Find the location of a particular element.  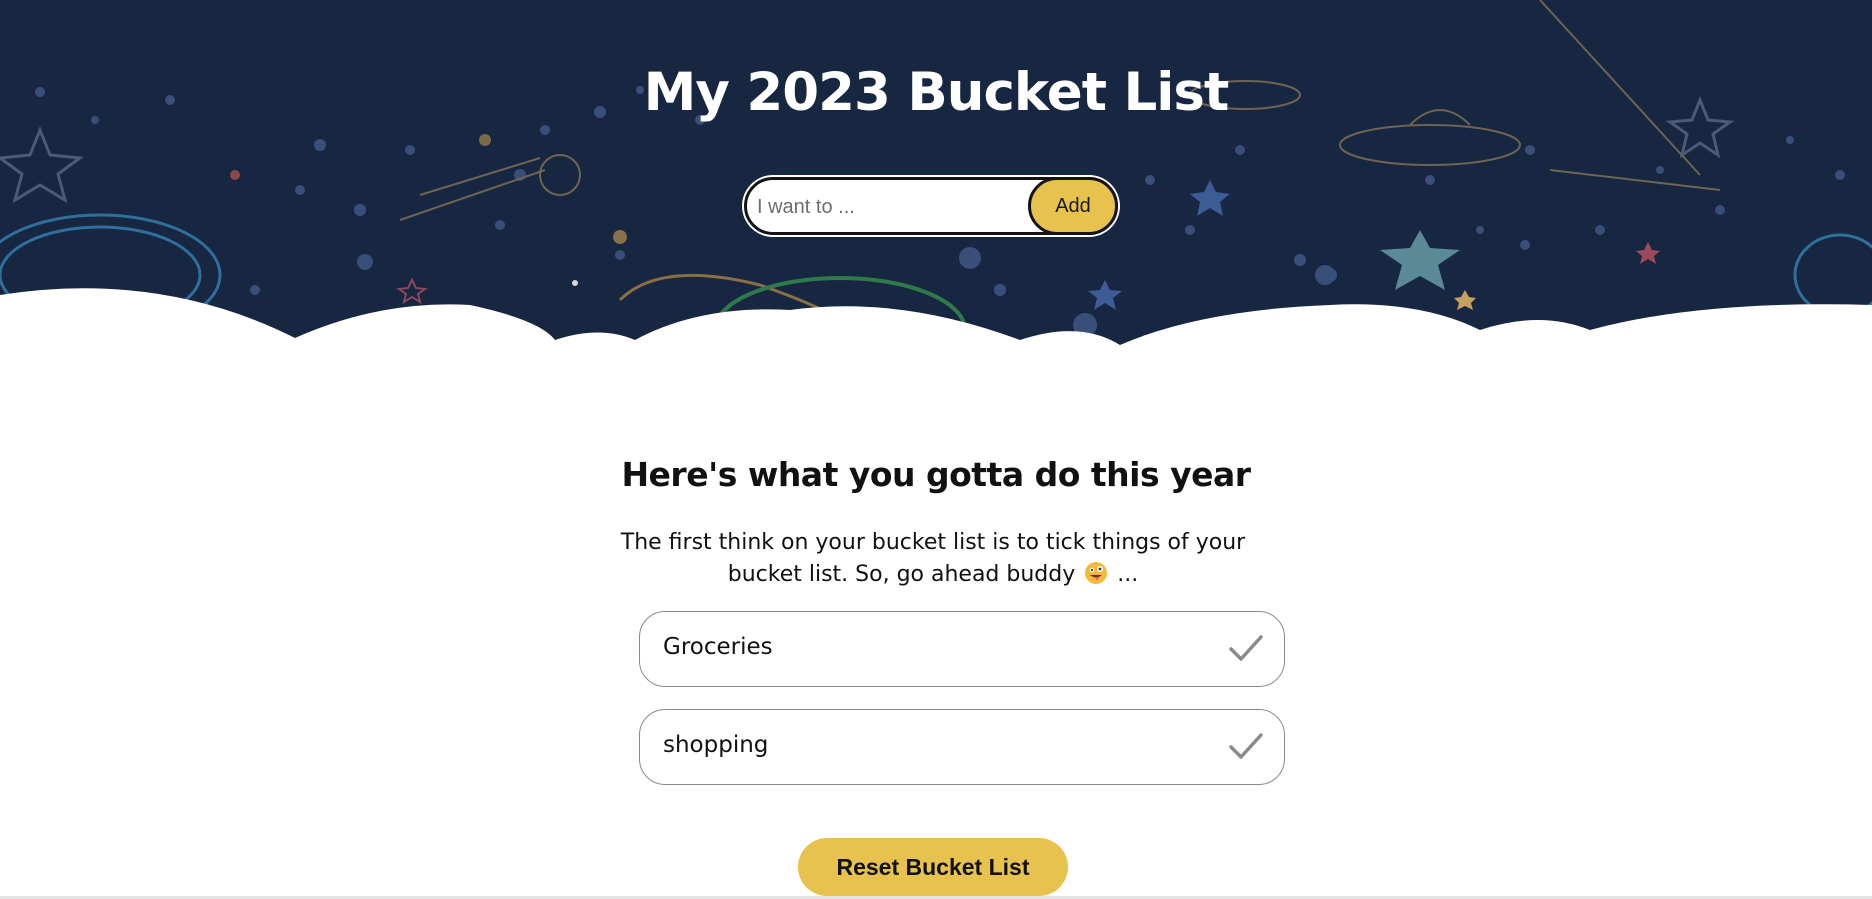

page-title: My 2023 Bucket List is located at coordinates (936, 92).